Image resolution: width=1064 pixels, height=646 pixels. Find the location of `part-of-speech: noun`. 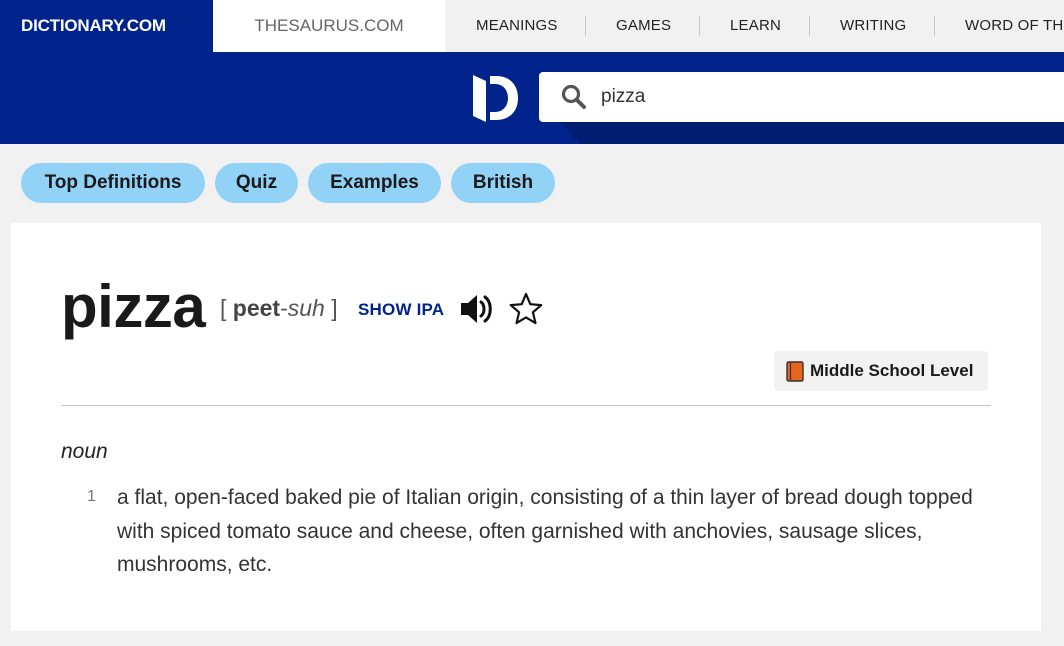

part-of-speech: noun is located at coordinates (84, 451).